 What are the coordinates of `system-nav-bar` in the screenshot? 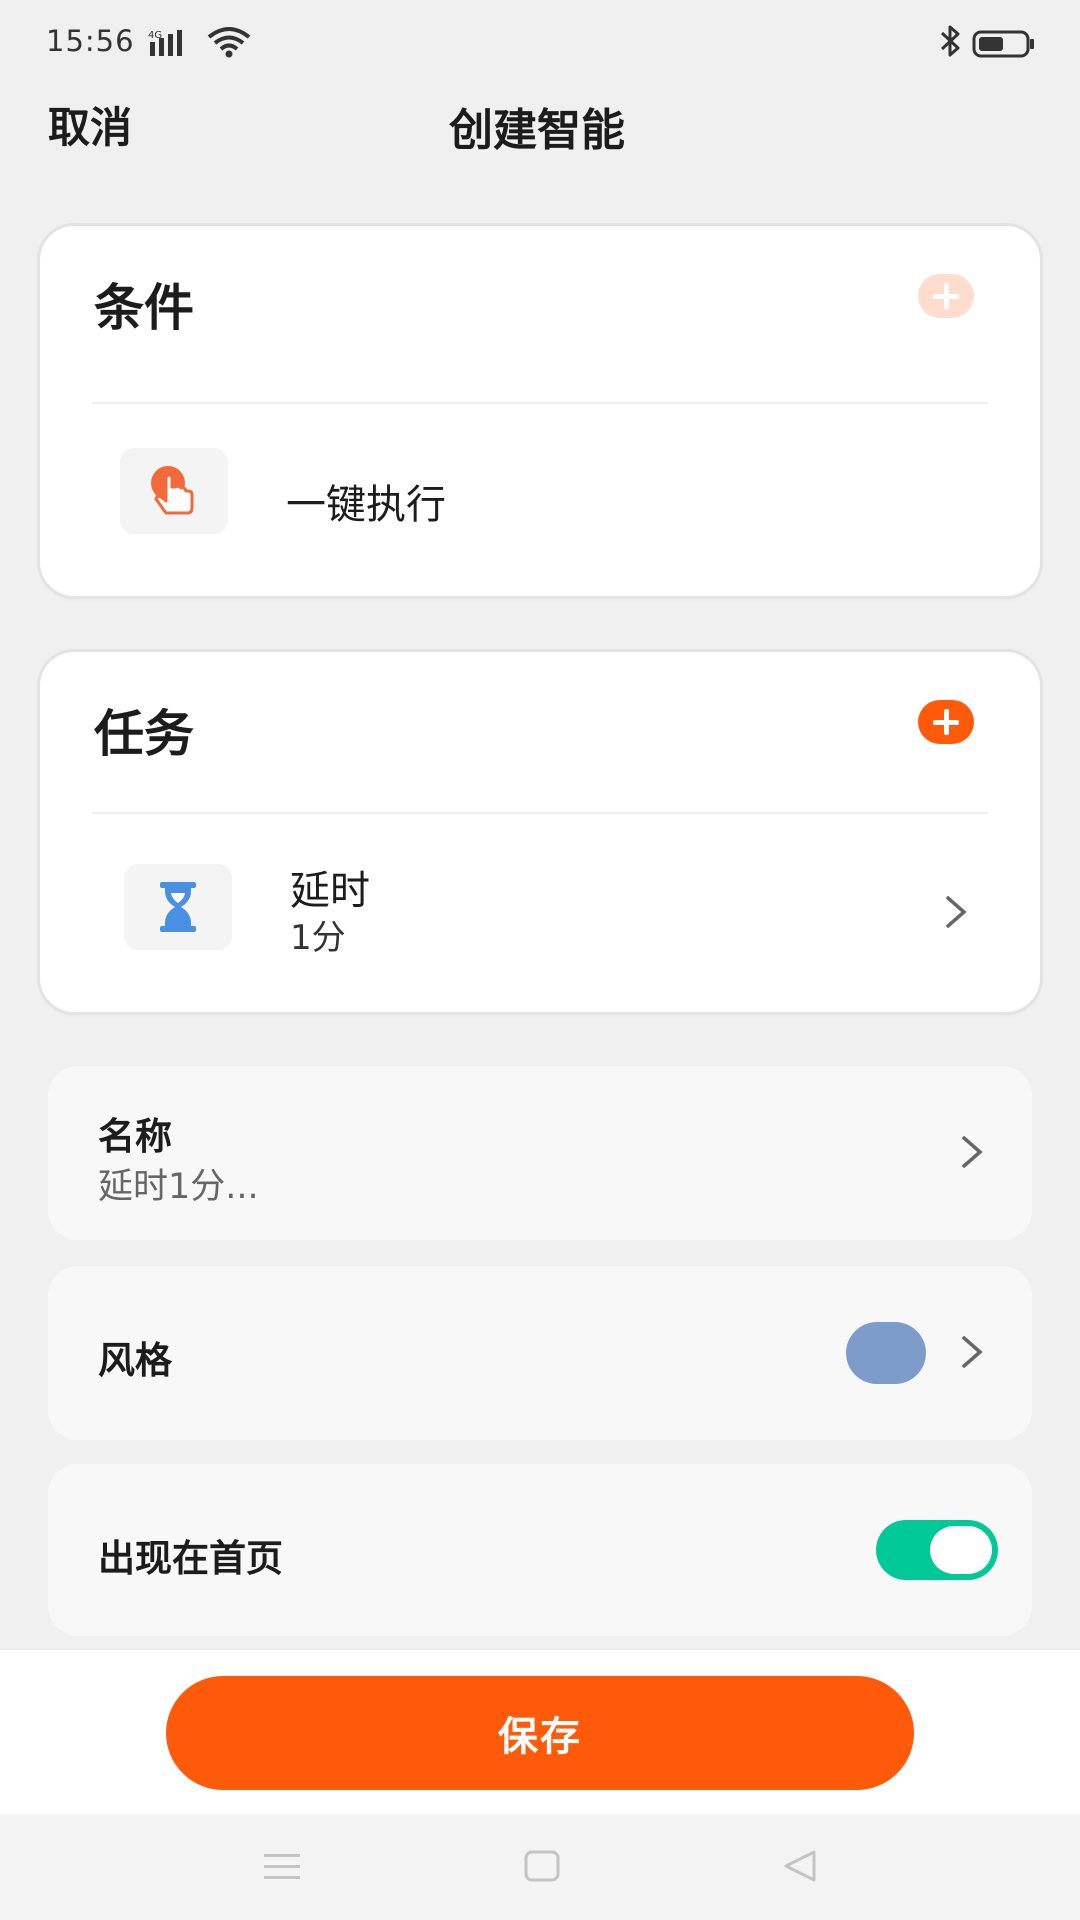 It's located at (540, 1867).